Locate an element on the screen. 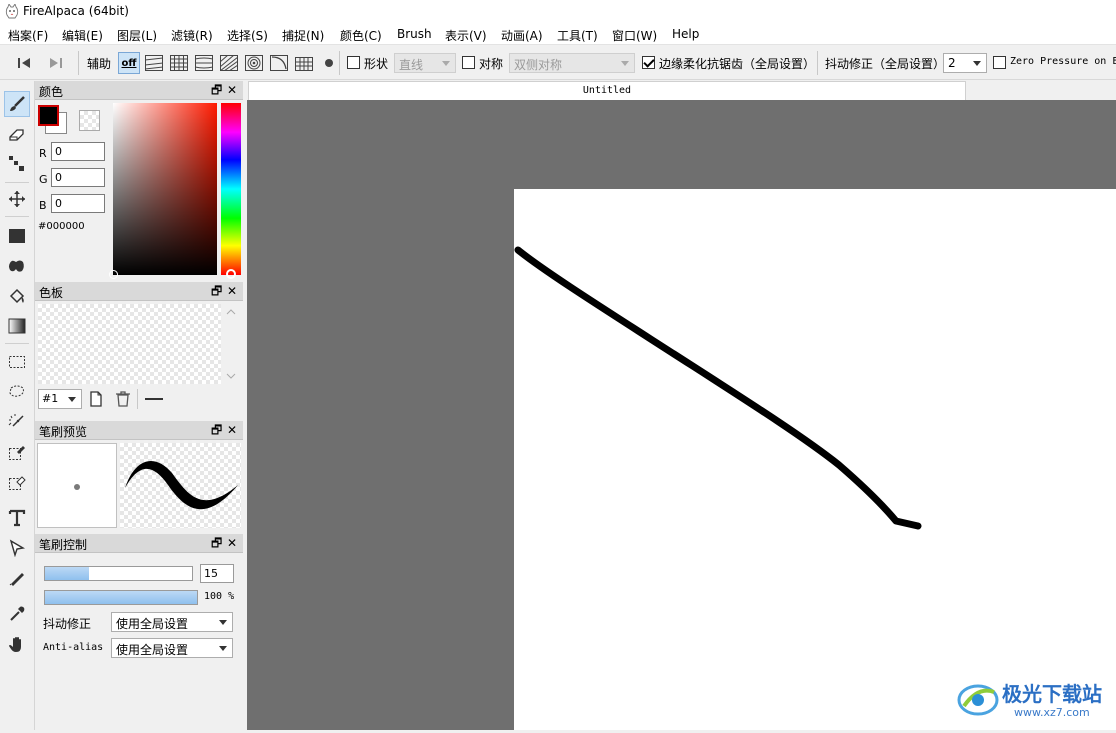 Image resolution: width=1116 pixels, height=733 pixels. magic-wand-tool is located at coordinates (17, 422).